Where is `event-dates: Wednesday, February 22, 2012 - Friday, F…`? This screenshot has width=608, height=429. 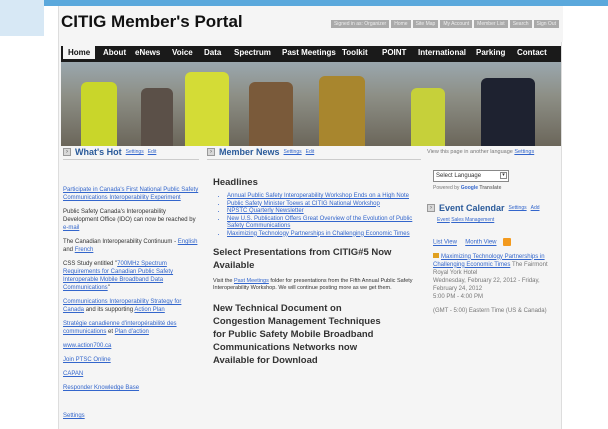 event-dates: Wednesday, February 22, 2012 - Friday, F… is located at coordinates (486, 284).